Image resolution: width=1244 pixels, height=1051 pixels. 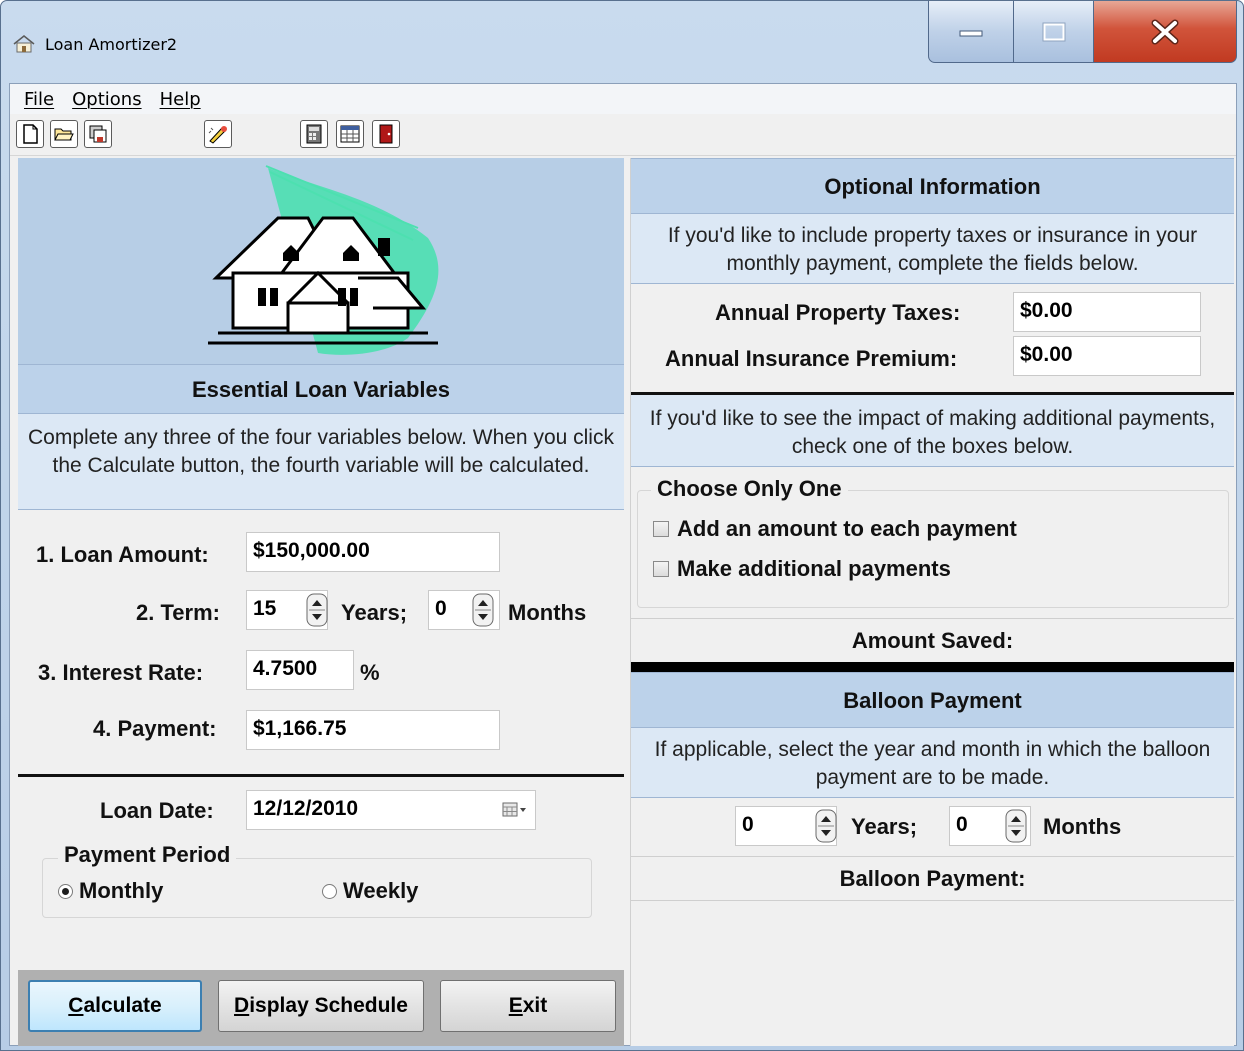 What do you see at coordinates (115, 1006) in the screenshot?
I see `calculate-button: Calculate` at bounding box center [115, 1006].